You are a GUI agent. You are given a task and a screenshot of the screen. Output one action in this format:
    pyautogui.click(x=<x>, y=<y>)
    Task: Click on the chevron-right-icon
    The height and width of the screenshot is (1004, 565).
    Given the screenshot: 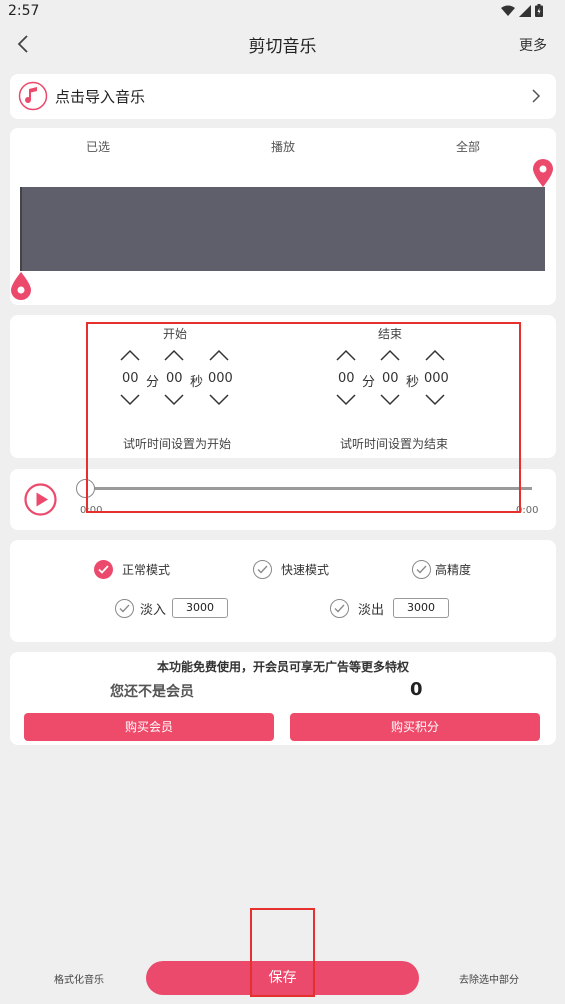 What is the action you would take?
    pyautogui.click(x=536, y=96)
    